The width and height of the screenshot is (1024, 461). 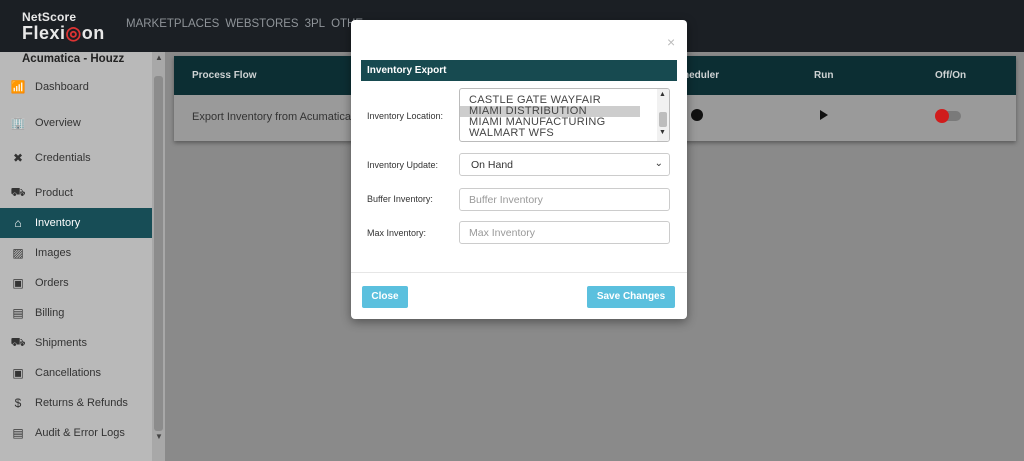 What do you see at coordinates (18, 192) in the screenshot?
I see `hand-truck-icon: ⛟` at bounding box center [18, 192].